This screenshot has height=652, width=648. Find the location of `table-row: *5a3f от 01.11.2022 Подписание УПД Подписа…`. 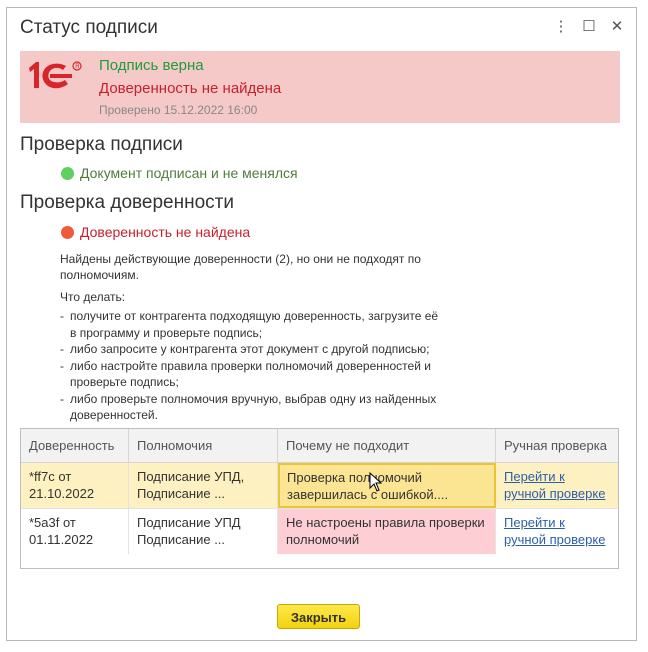

table-row: *5a3f от 01.11.2022 Подписание УПД Подписа… is located at coordinates (319, 531).